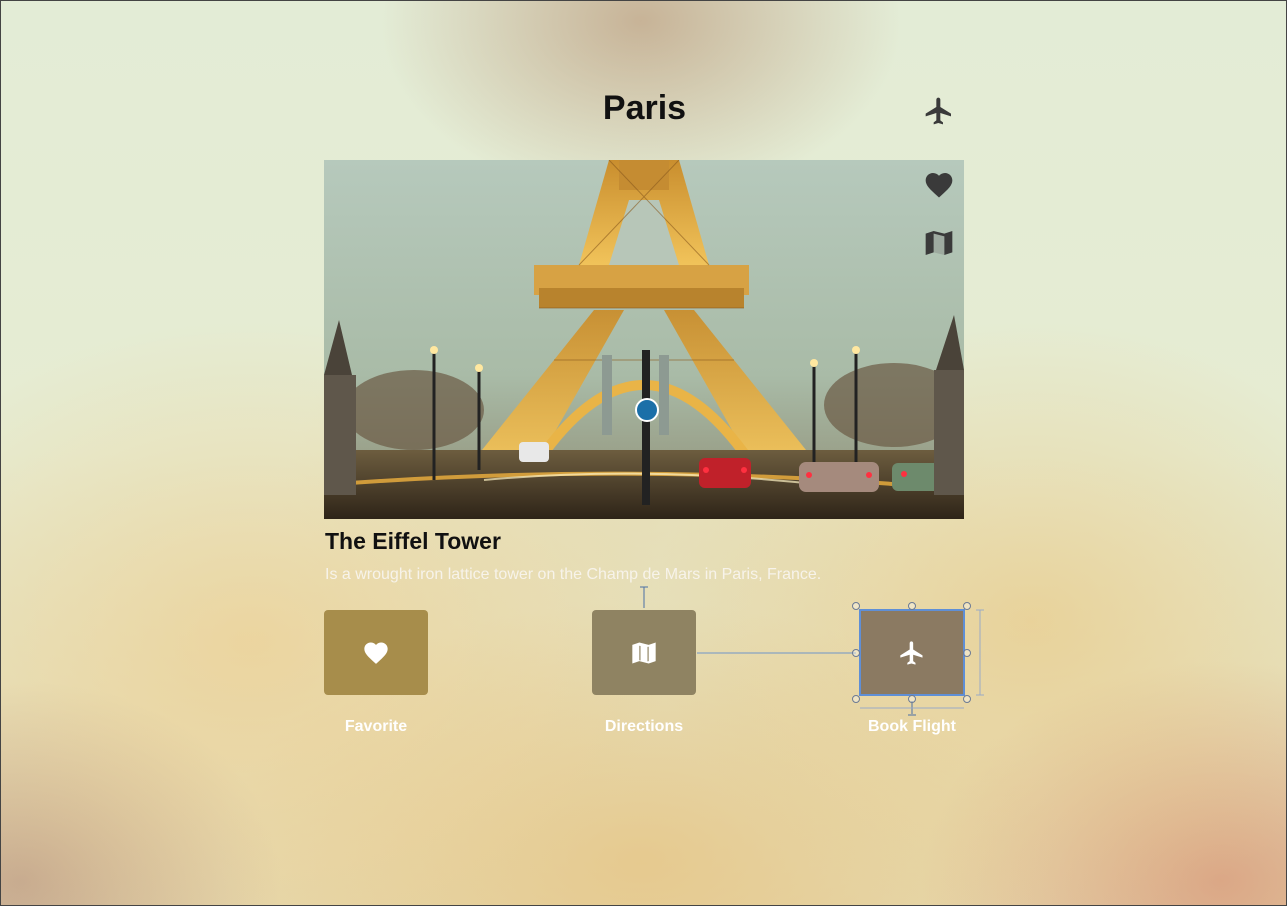  I want to click on book-flight-label: Book Flight, so click(912, 726).